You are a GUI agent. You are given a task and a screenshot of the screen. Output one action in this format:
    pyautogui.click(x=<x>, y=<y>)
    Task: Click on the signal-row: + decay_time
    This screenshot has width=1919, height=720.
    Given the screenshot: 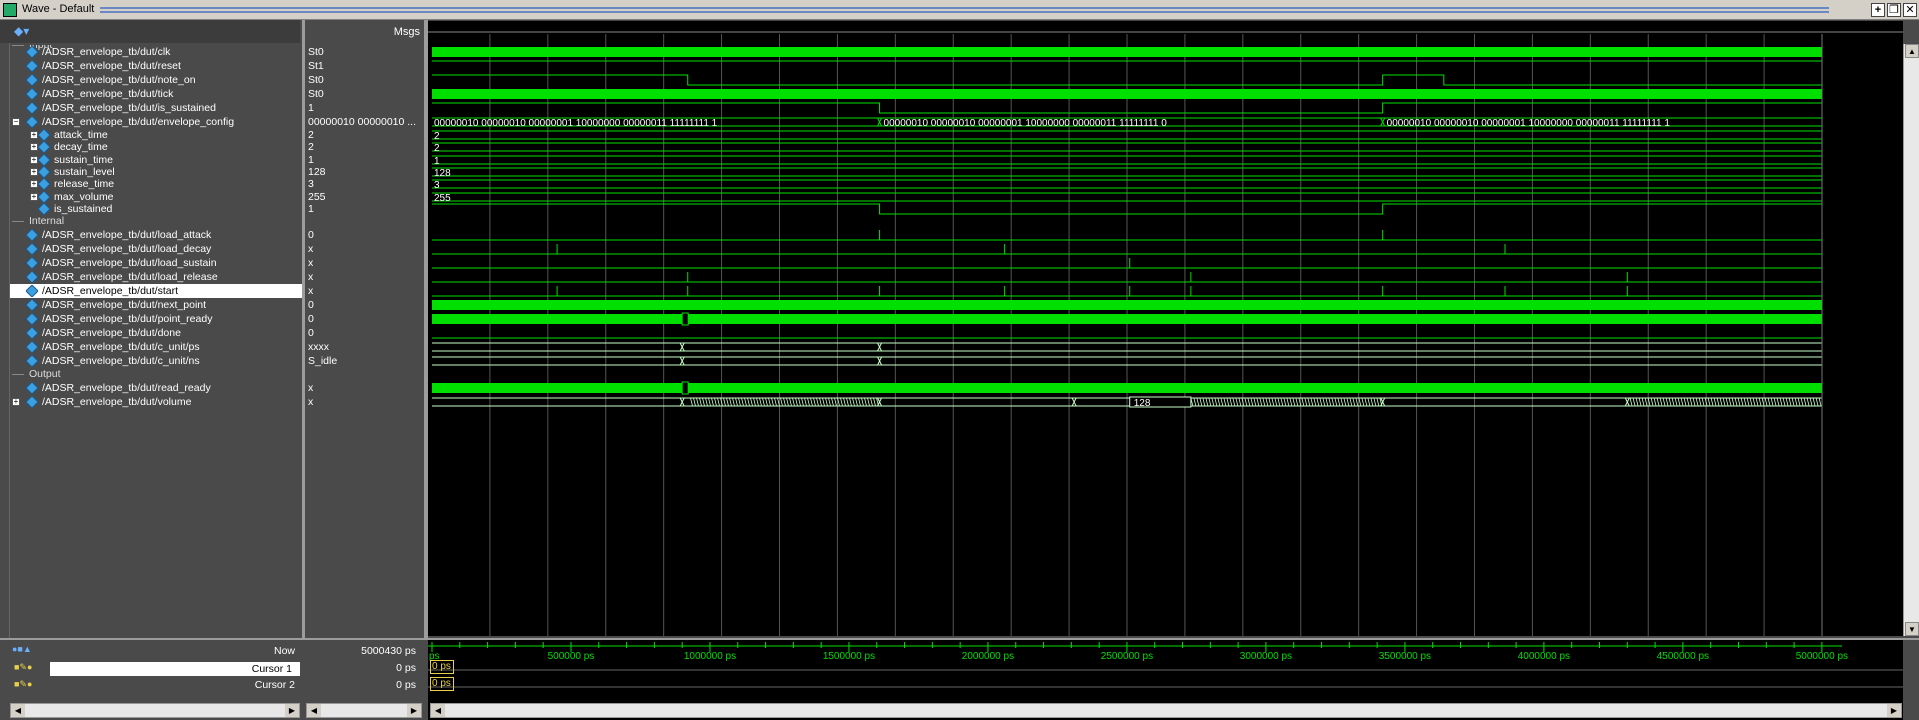 What is the action you would take?
    pyautogui.click(x=157, y=147)
    